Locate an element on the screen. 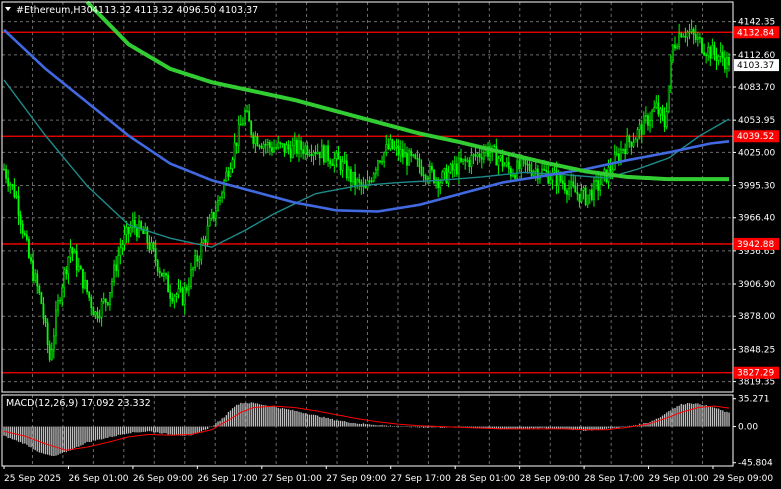 The width and height of the screenshot is (781, 489). macd-tick-label: -45.804 is located at coordinates (755, 464).